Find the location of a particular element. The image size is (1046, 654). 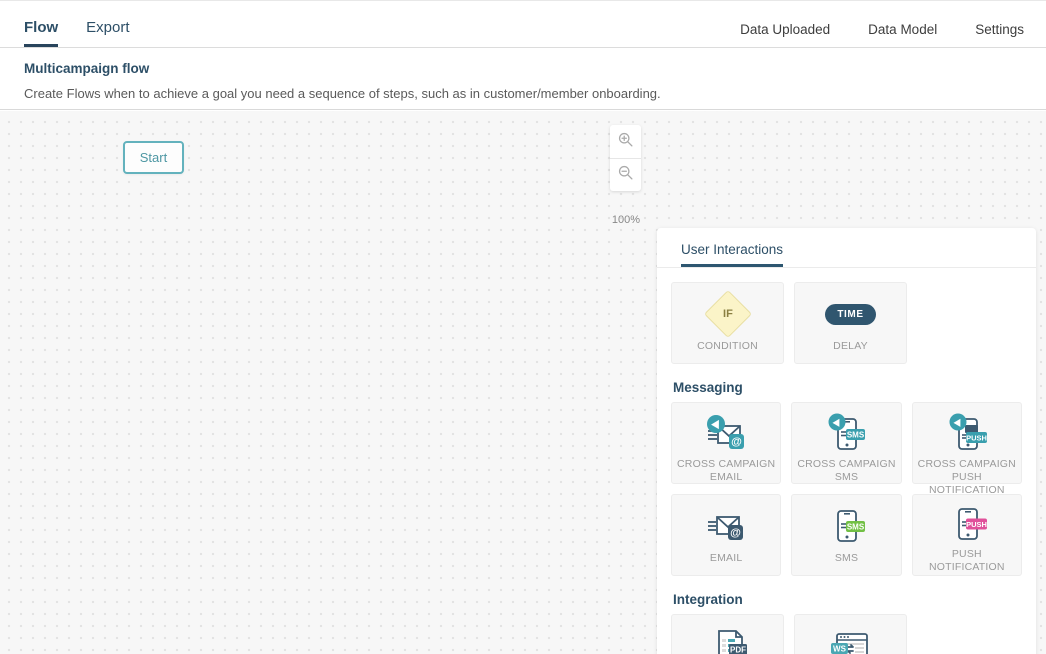

magnifier-plus-icon is located at coordinates (625, 142).